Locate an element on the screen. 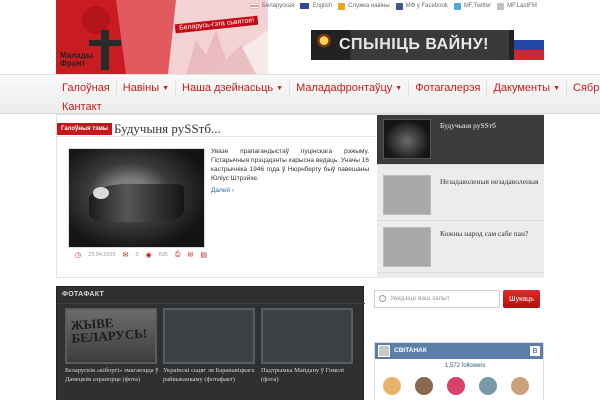 This screenshot has height=400, width=600. side-list-item: Будучыня руSSтб is located at coordinates (460, 140).